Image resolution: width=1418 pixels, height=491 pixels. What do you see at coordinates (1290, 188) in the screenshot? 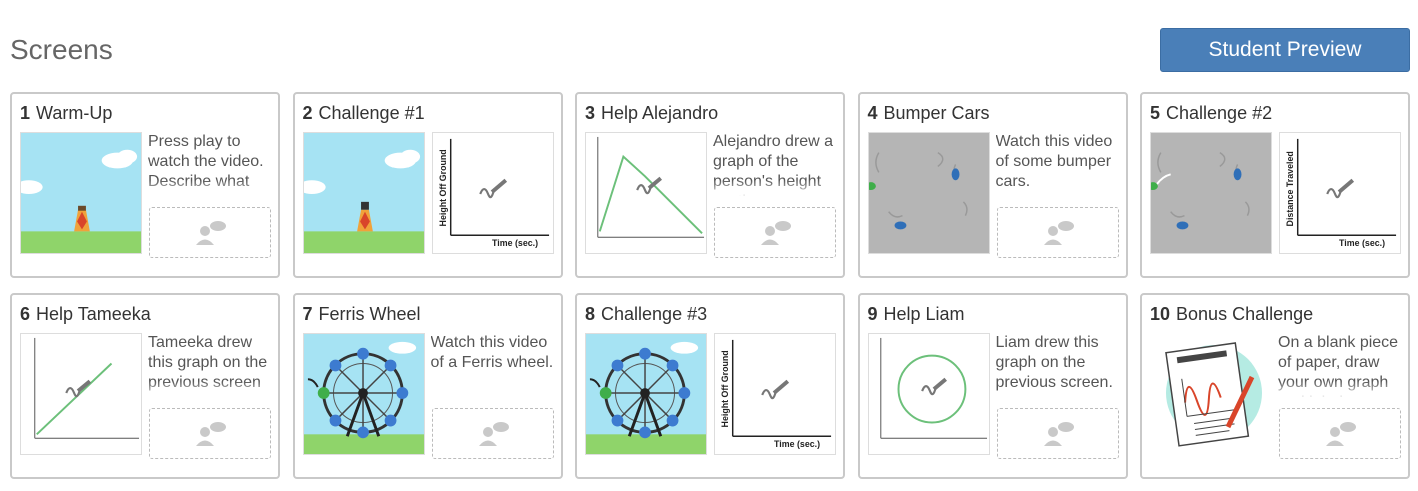
I see `graph-y-label: Distance Traveled` at bounding box center [1290, 188].